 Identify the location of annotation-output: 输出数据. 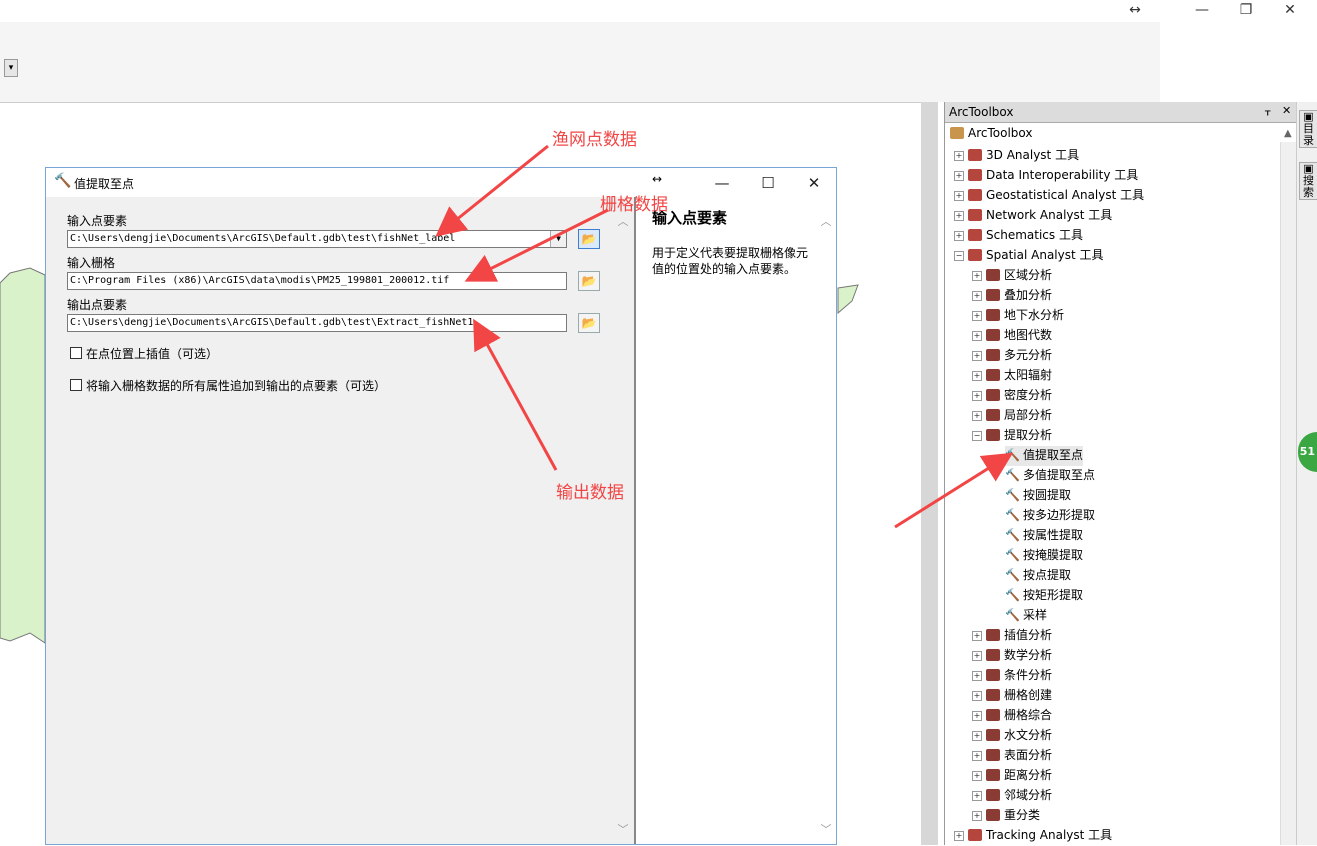
(590, 493).